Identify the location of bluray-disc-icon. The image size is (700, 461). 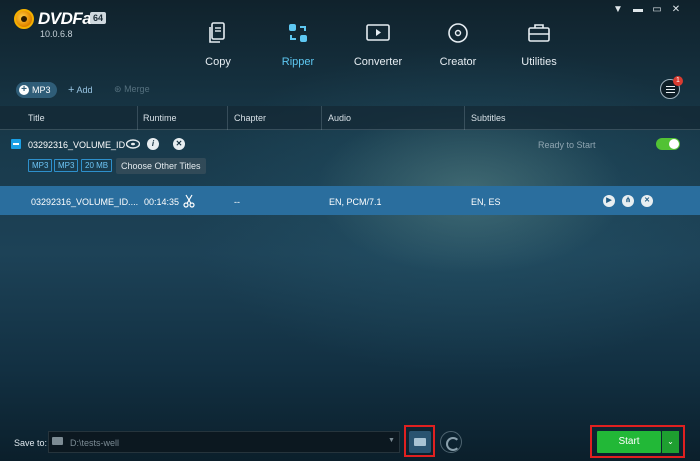
(133, 144).